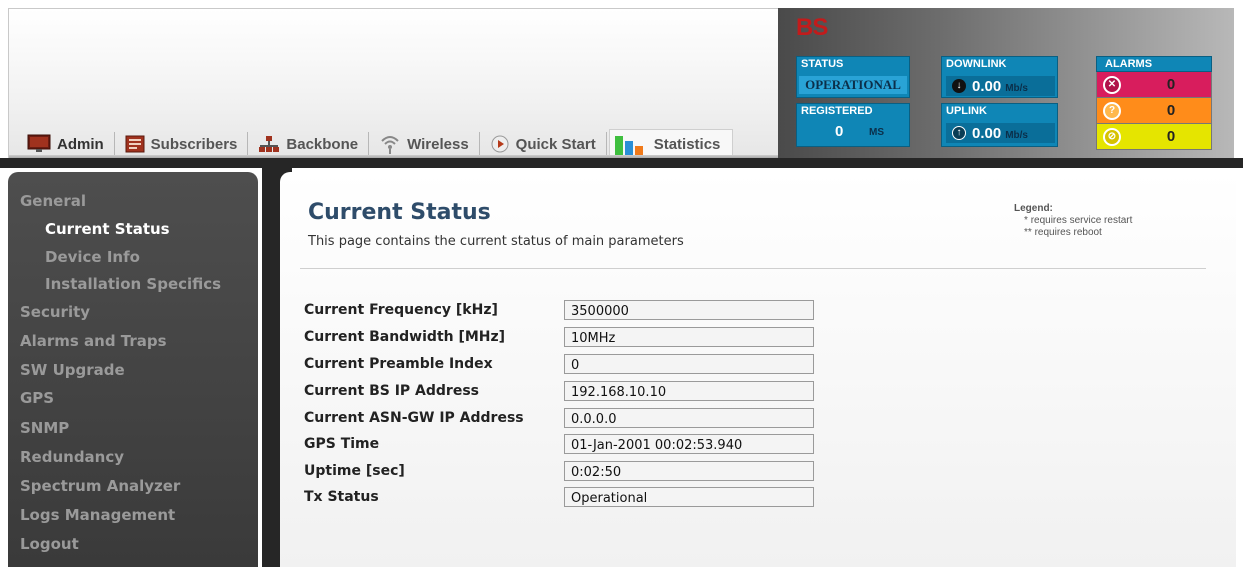  Describe the element at coordinates (37, 398) in the screenshot. I see `sidebar-item-gps: GPS` at that location.